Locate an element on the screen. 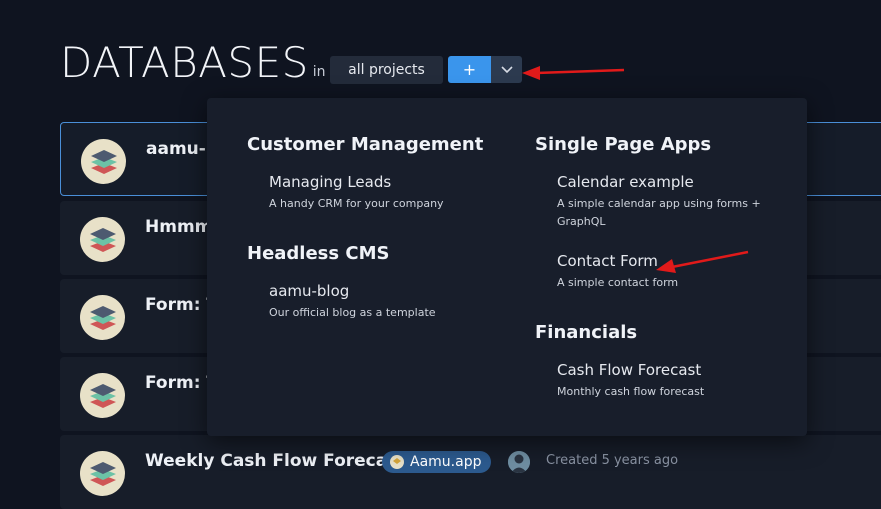 The image size is (881, 509). template-description: Our official blog as a template is located at coordinates (352, 312).